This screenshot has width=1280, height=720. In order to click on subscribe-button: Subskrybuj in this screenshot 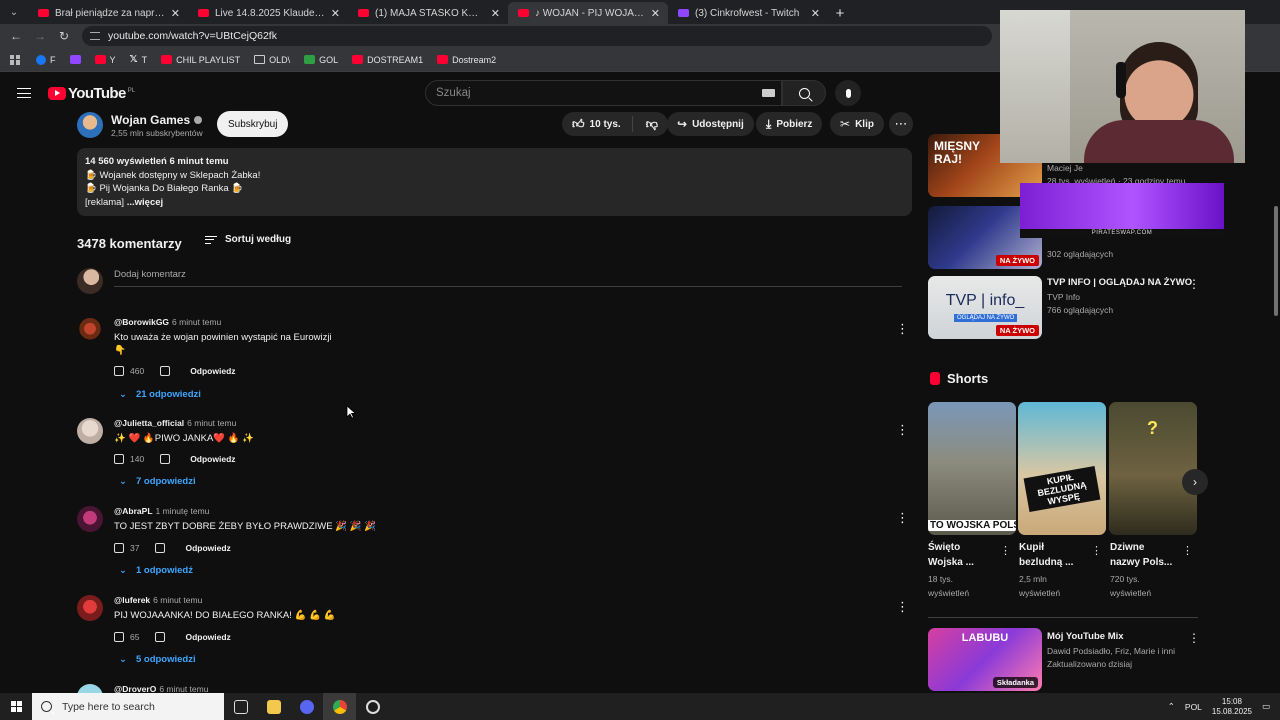, I will do `click(253, 124)`.